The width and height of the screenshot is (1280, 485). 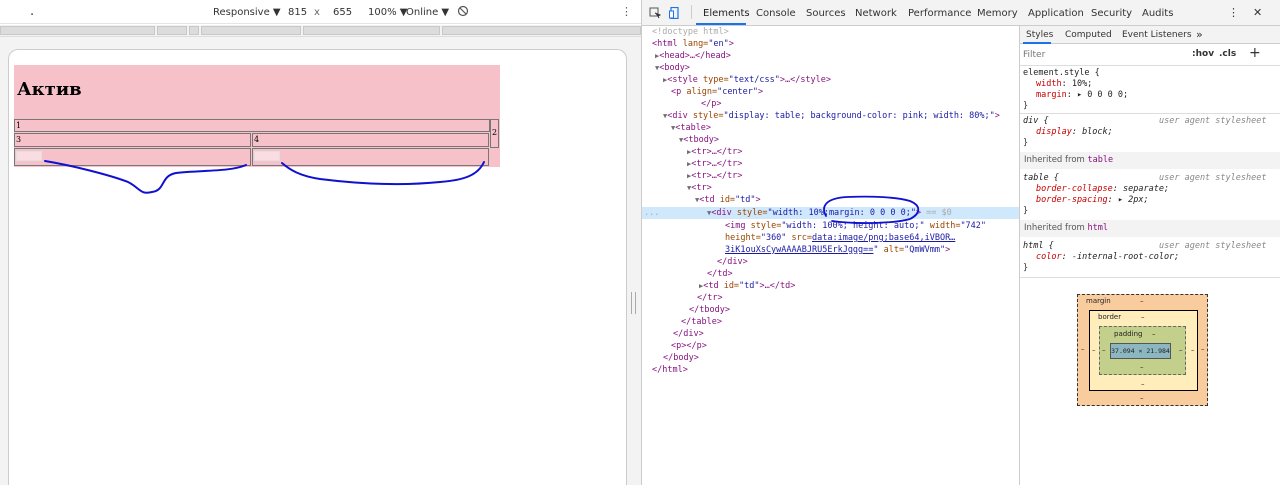 What do you see at coordinates (247, 12) in the screenshot?
I see `device-mode-select: Responsive ▼` at bounding box center [247, 12].